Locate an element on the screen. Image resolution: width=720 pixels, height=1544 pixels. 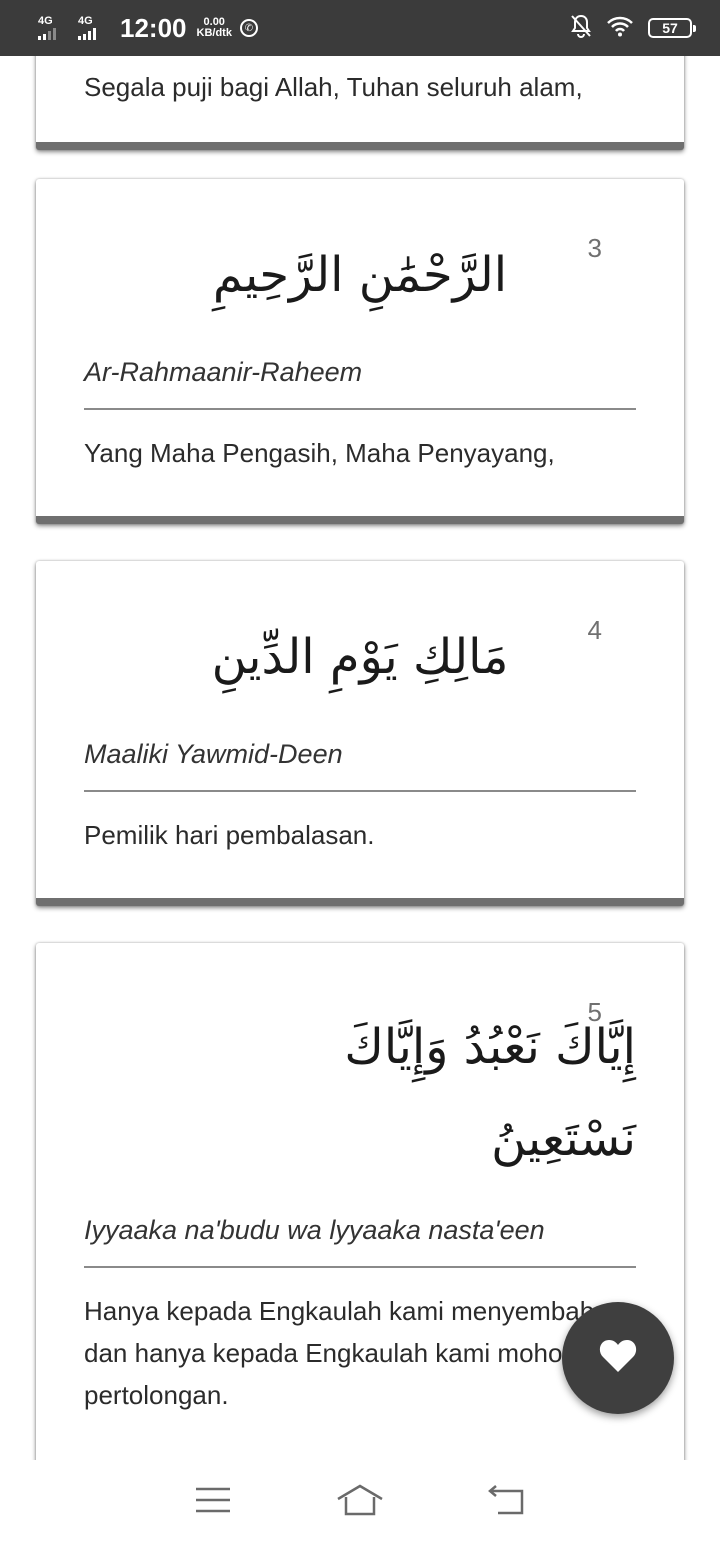
speed-unit: KB/dtk is located at coordinates (214, 33).